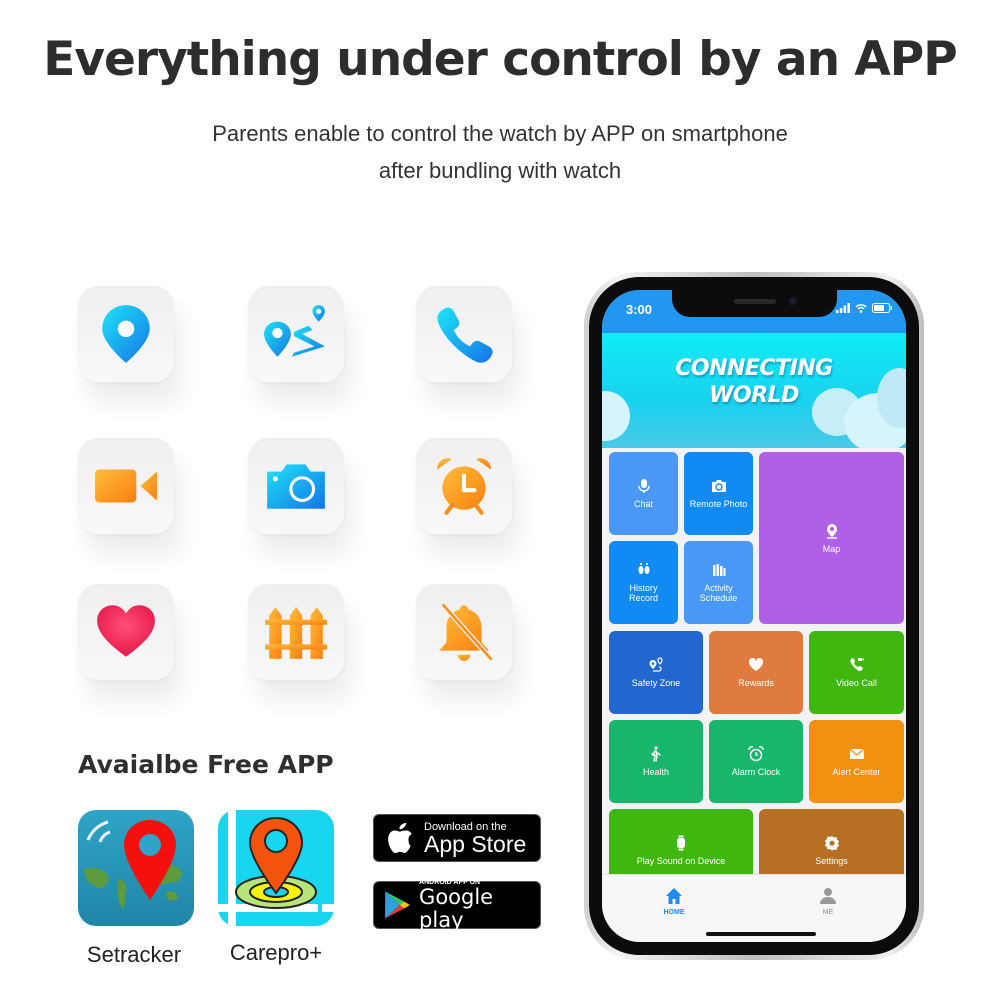 The width and height of the screenshot is (1000, 1000). I want to click on phone-call-icon, so click(465, 335).